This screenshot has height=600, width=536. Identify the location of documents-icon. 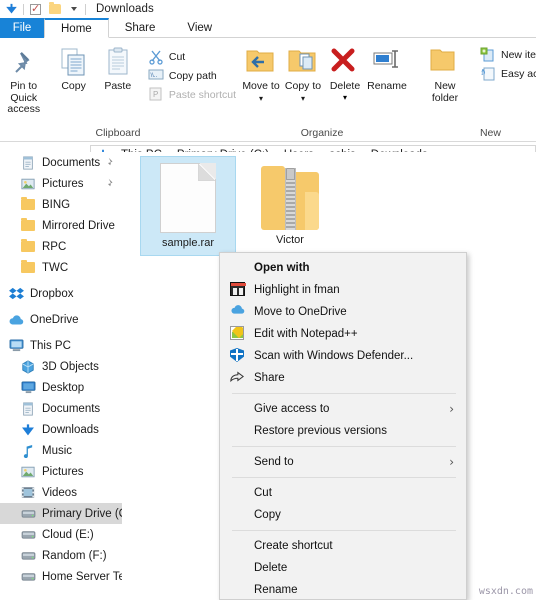
(28, 409).